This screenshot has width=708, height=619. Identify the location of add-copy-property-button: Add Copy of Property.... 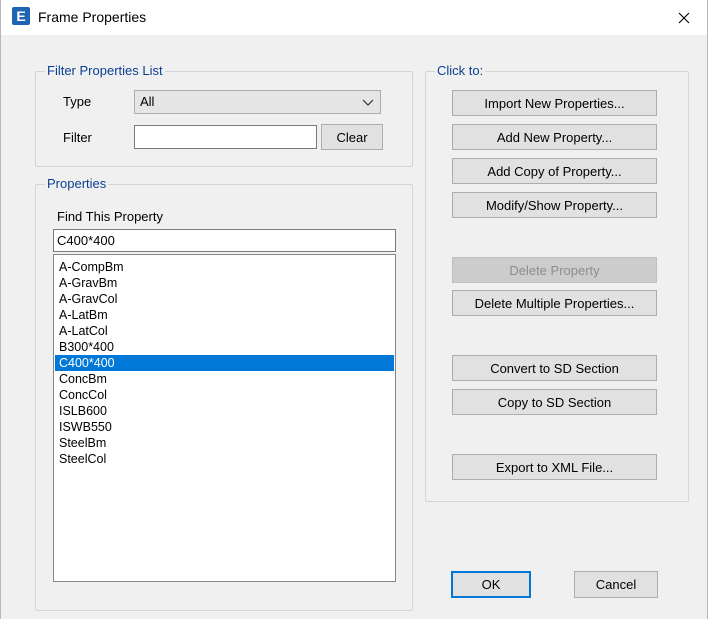
(554, 171).